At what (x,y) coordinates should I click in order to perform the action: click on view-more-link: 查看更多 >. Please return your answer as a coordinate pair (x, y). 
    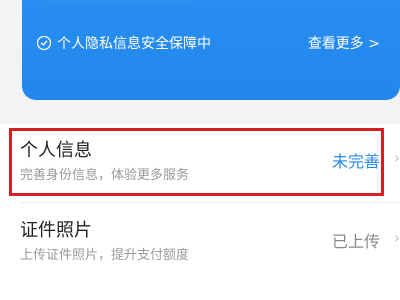
    Looking at the image, I should click on (344, 43).